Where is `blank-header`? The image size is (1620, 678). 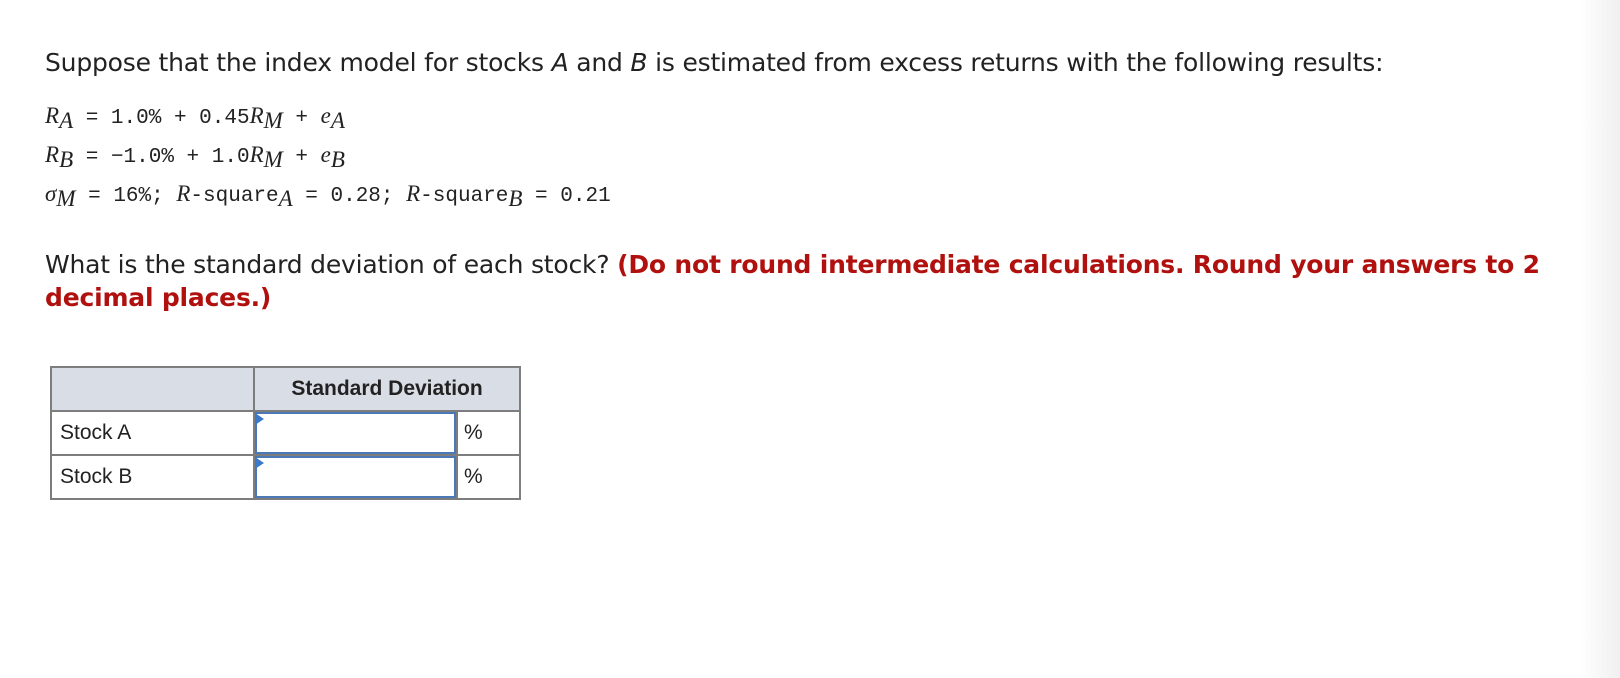
blank-header is located at coordinates (152, 389).